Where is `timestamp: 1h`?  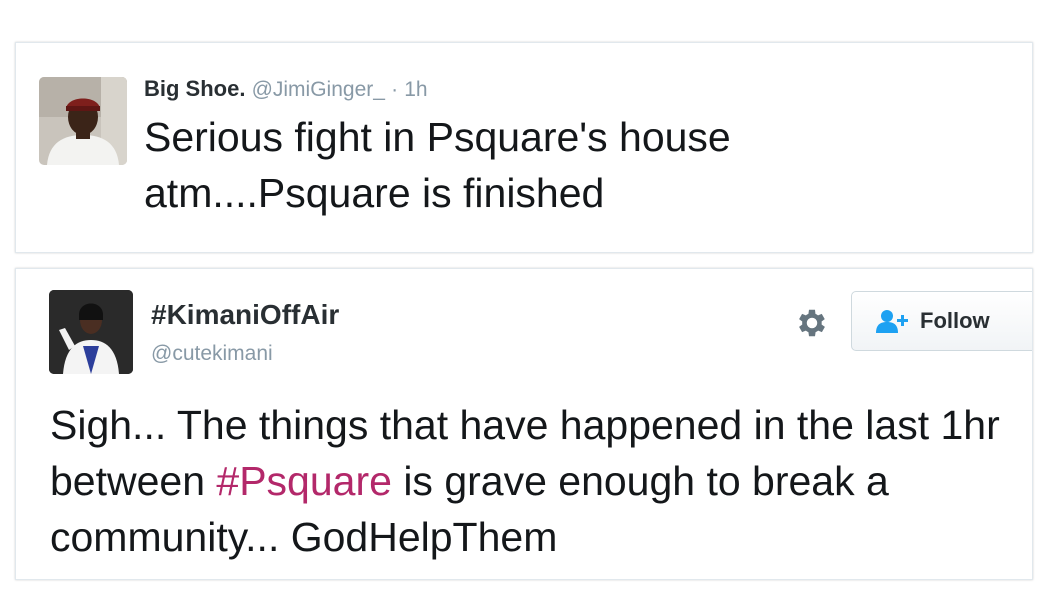 timestamp: 1h is located at coordinates (415, 89).